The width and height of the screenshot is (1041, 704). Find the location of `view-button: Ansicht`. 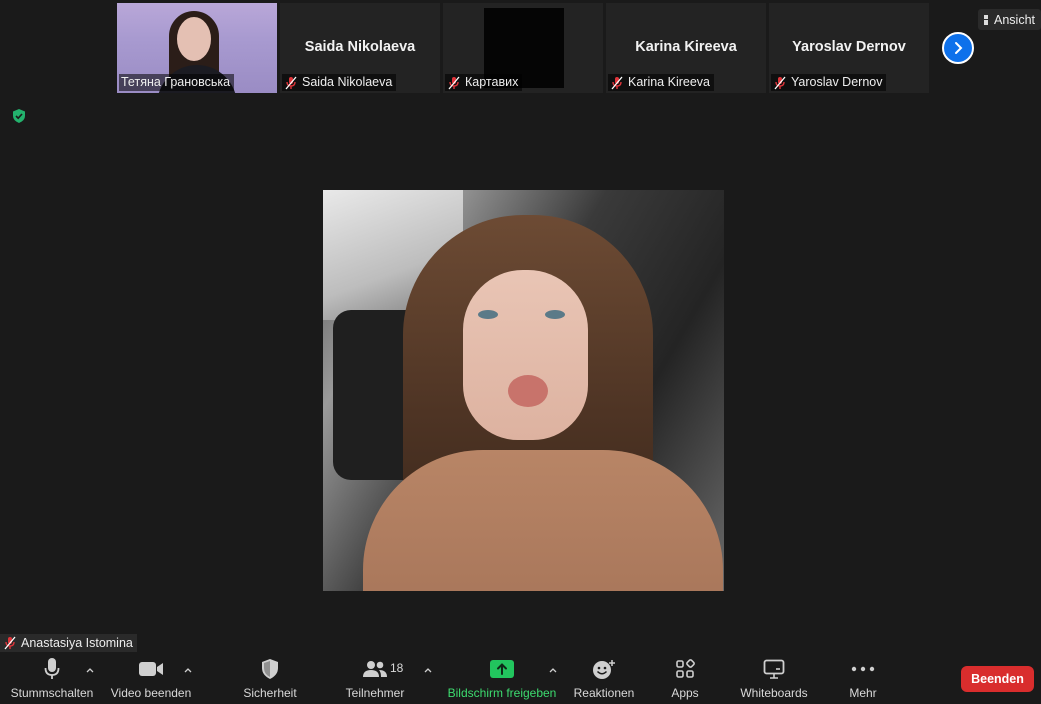

view-button: Ansicht is located at coordinates (1009, 19).